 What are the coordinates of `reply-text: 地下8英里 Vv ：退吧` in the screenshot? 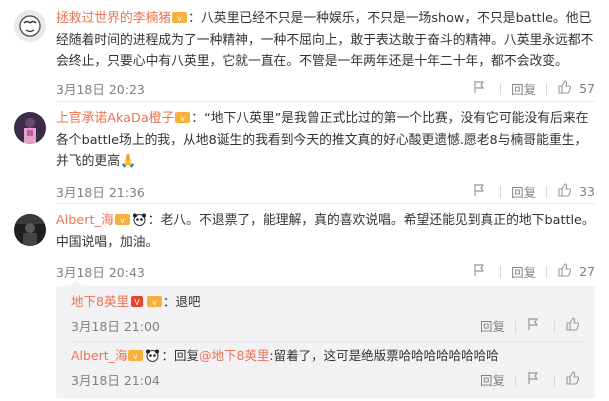 It's located at (136, 301).